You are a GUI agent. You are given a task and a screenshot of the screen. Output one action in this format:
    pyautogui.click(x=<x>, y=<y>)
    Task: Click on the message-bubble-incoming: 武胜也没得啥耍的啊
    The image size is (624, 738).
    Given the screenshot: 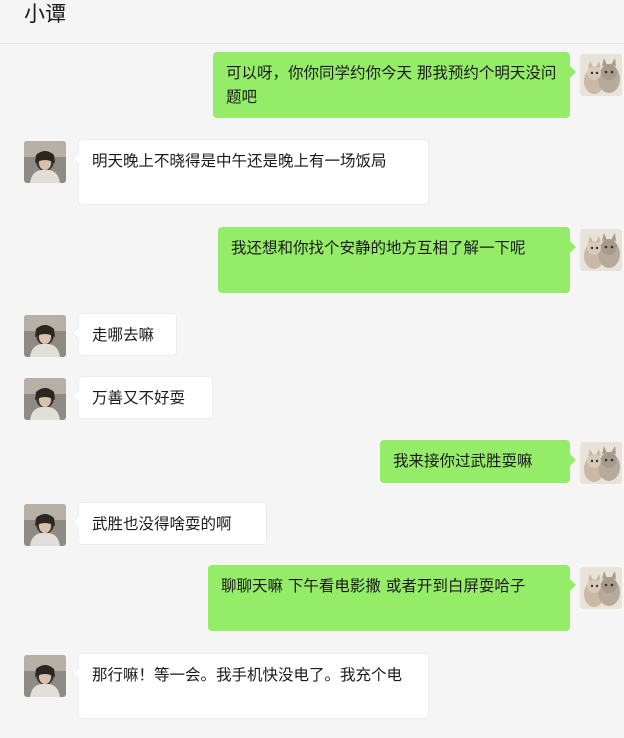 What is the action you would take?
    pyautogui.click(x=169, y=523)
    